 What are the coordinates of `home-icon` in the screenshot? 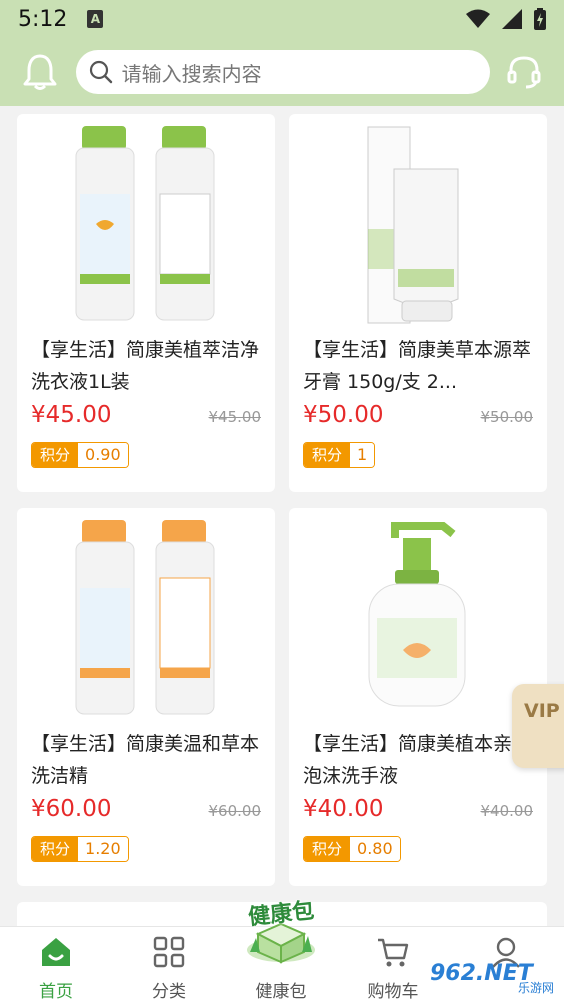 It's located at (56, 952).